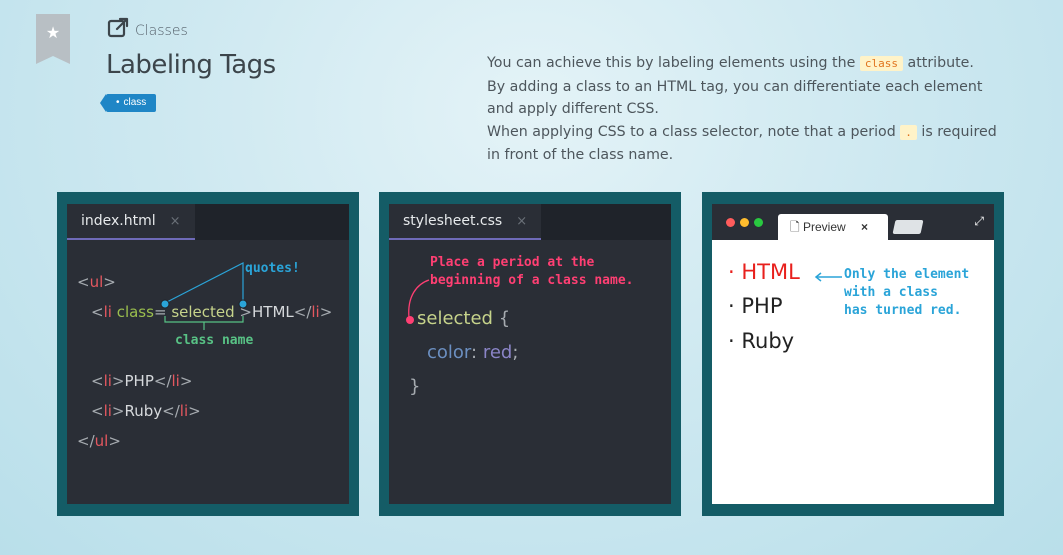 This screenshot has width=1063, height=555. What do you see at coordinates (908, 227) in the screenshot?
I see `new-tab-button` at bounding box center [908, 227].